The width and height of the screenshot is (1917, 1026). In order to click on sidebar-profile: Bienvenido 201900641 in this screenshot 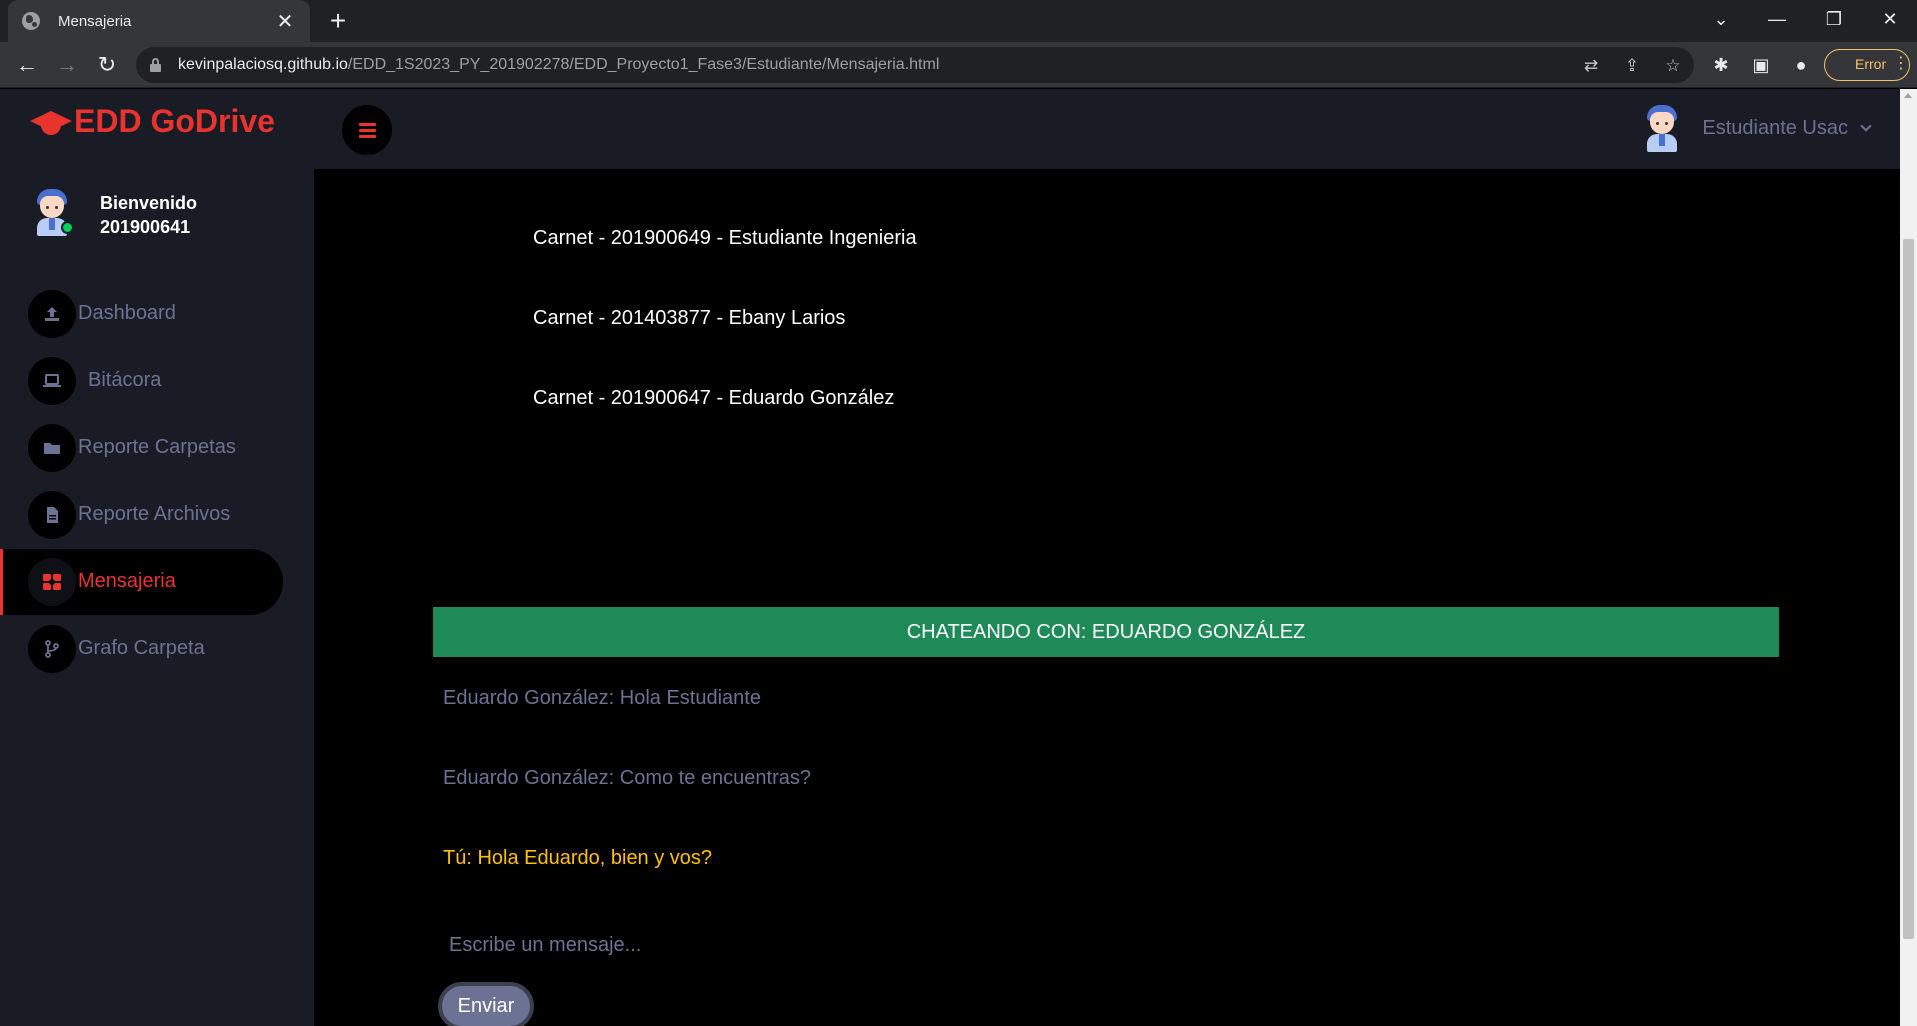, I will do `click(115, 213)`.